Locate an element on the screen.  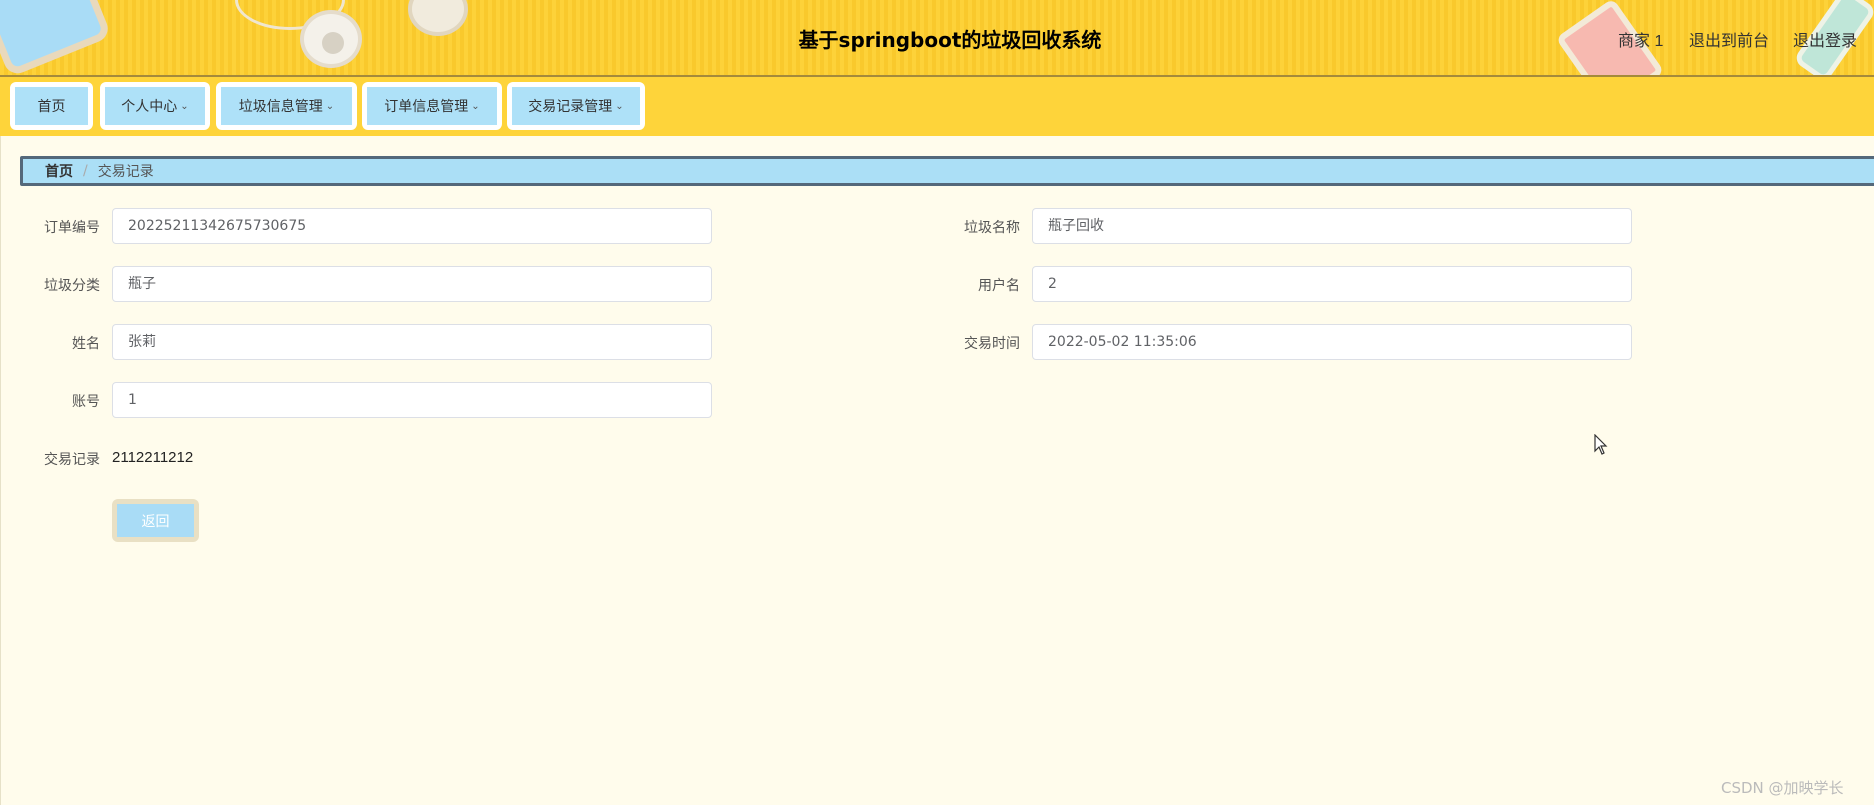
current-user: 商家 1 is located at coordinates (1641, 41).